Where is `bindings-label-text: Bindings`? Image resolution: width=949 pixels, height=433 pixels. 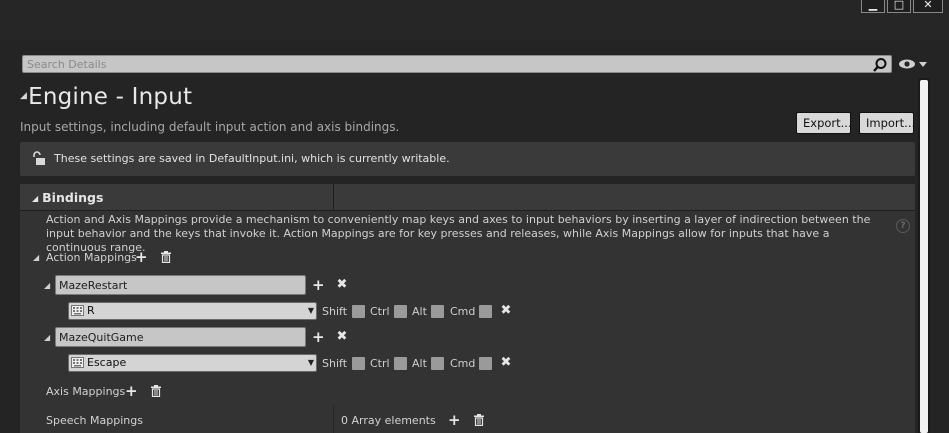 bindings-label-text: Bindings is located at coordinates (73, 197).